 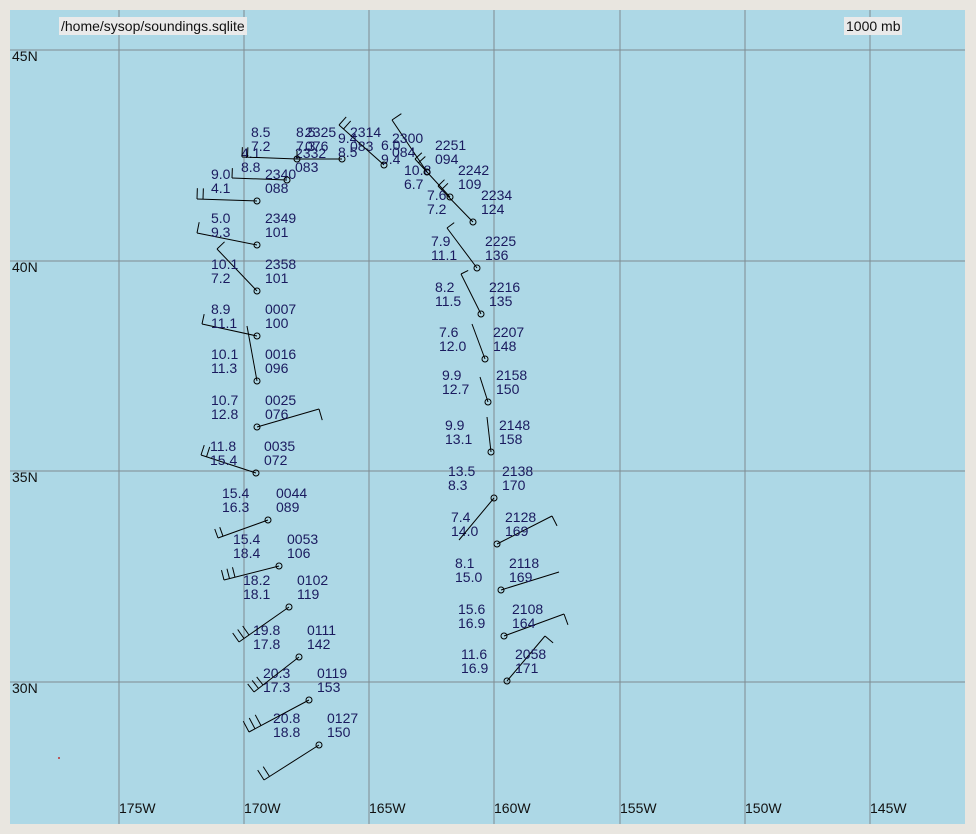 I want to click on dewpoint-label: 14.0, so click(x=464, y=531).